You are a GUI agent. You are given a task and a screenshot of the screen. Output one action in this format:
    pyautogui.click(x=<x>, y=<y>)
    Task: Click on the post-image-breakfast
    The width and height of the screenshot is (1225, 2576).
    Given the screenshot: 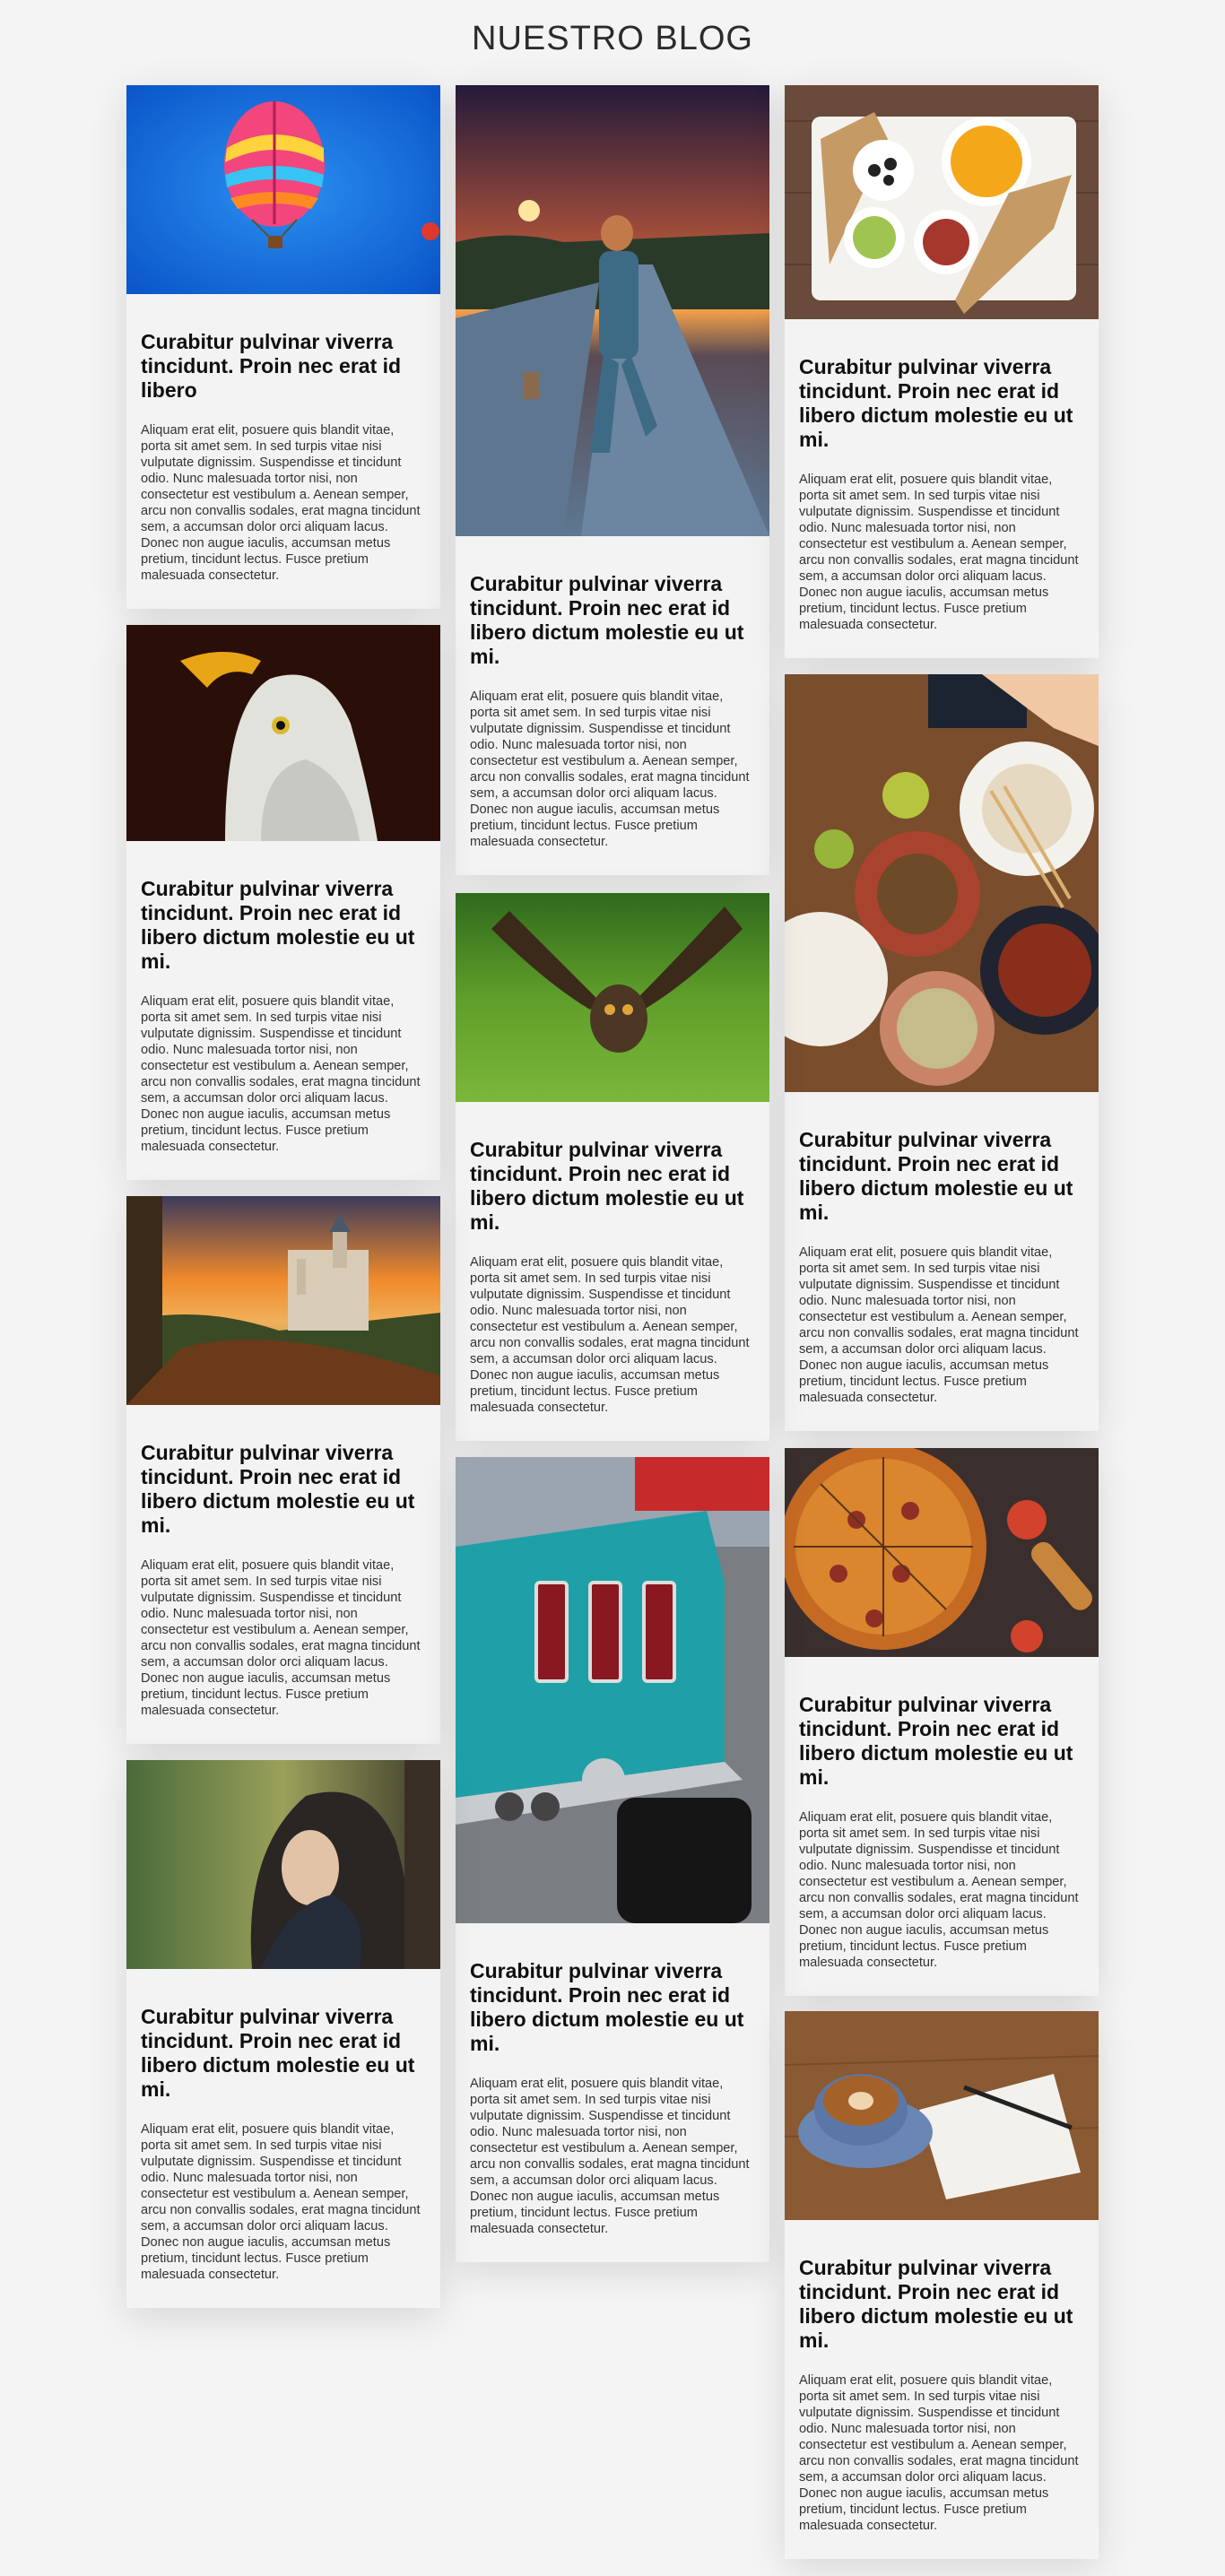 What is the action you would take?
    pyautogui.click(x=942, y=202)
    